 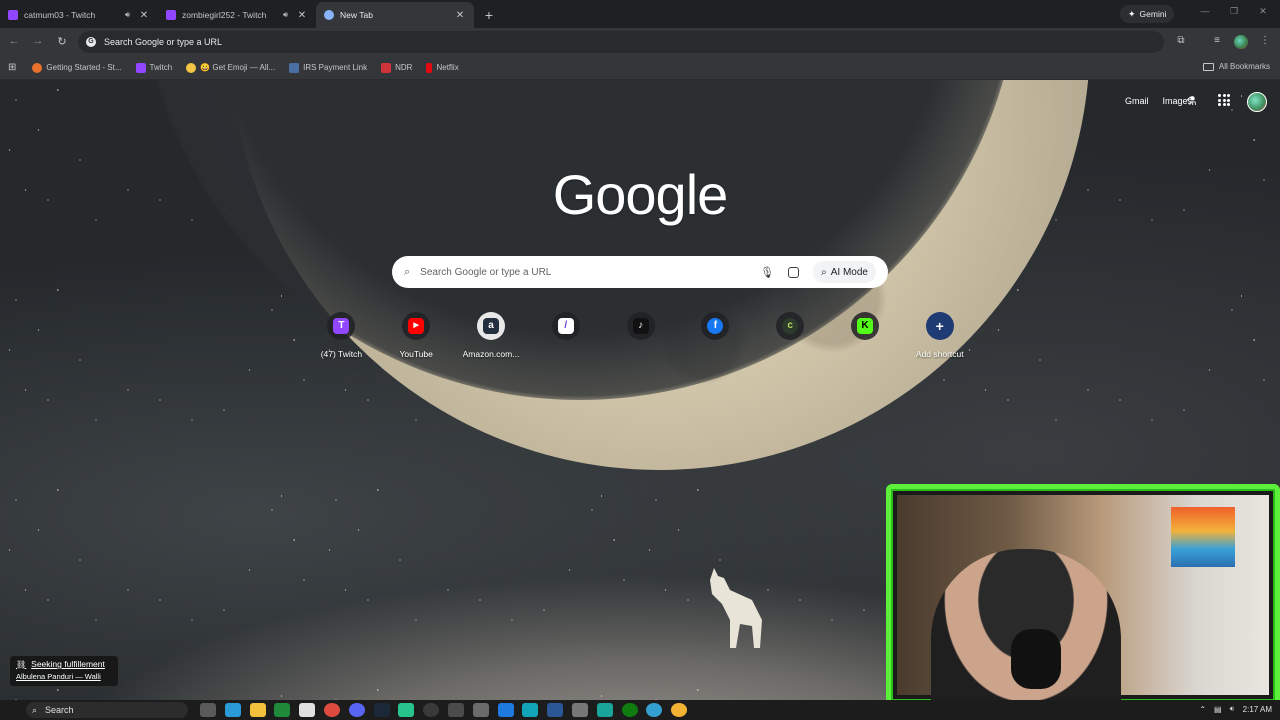 What do you see at coordinates (679, 710) in the screenshot?
I see `chrome-active-icon` at bounding box center [679, 710].